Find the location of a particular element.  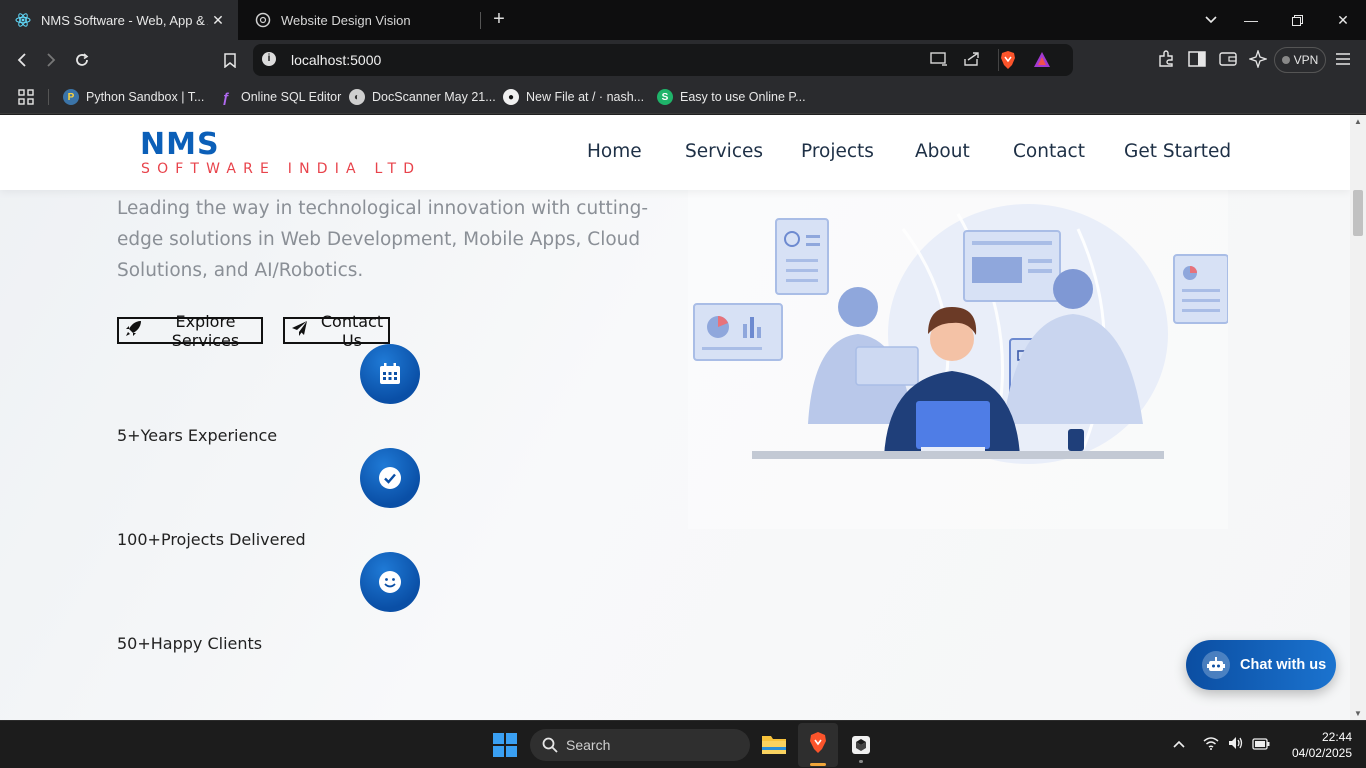

check-circle-icon is located at coordinates (390, 478).